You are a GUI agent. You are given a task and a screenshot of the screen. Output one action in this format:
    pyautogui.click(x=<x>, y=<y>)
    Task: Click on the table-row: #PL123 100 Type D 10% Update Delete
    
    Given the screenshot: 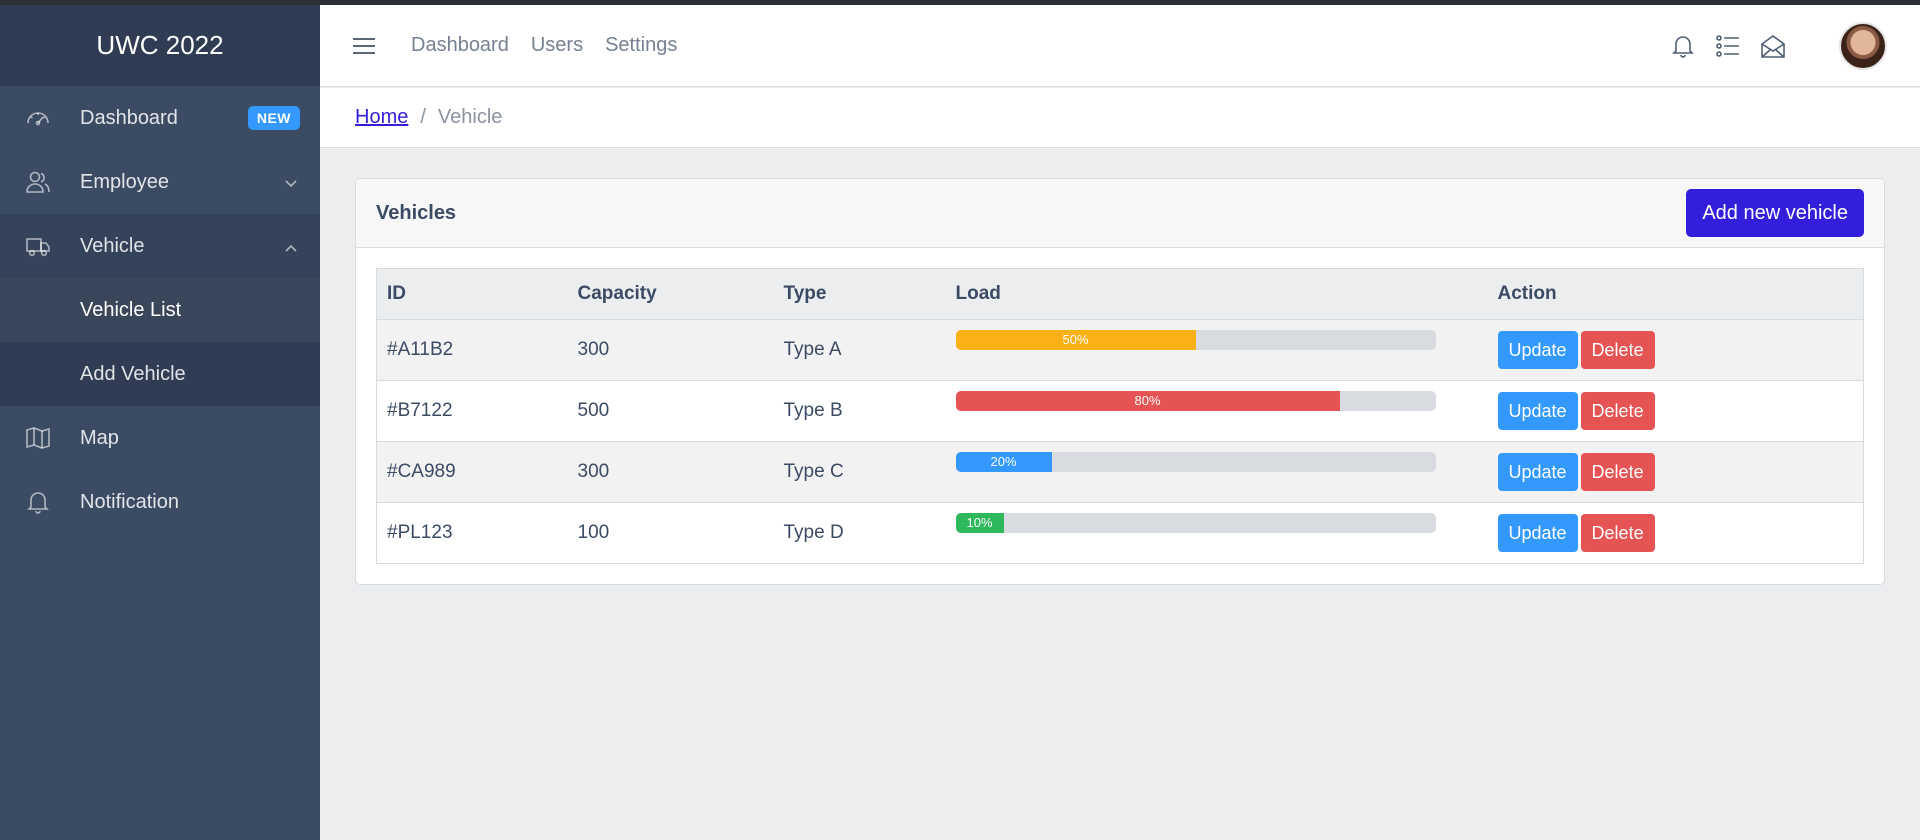 What is the action you would take?
    pyautogui.click(x=1120, y=533)
    